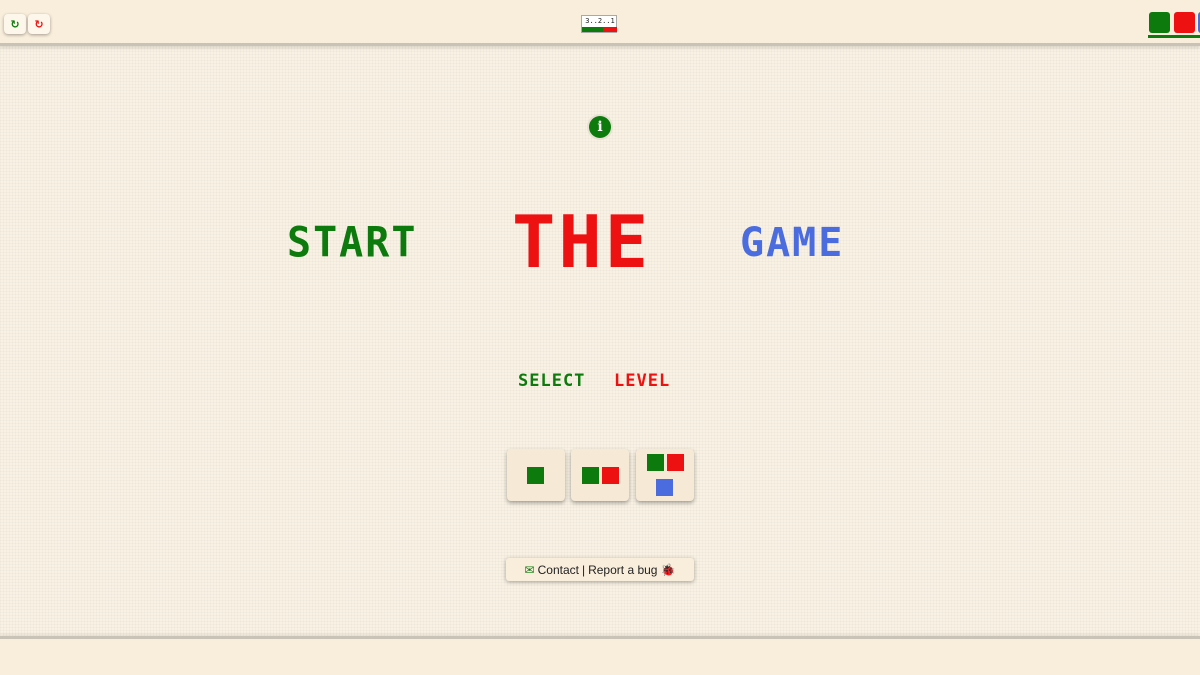 The image size is (1200, 675). I want to click on level-3-button, so click(665, 475).